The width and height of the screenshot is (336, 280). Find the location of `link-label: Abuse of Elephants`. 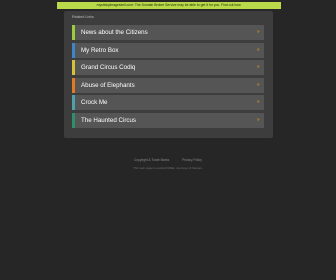

link-label: Abuse of Elephants is located at coordinates (108, 85).